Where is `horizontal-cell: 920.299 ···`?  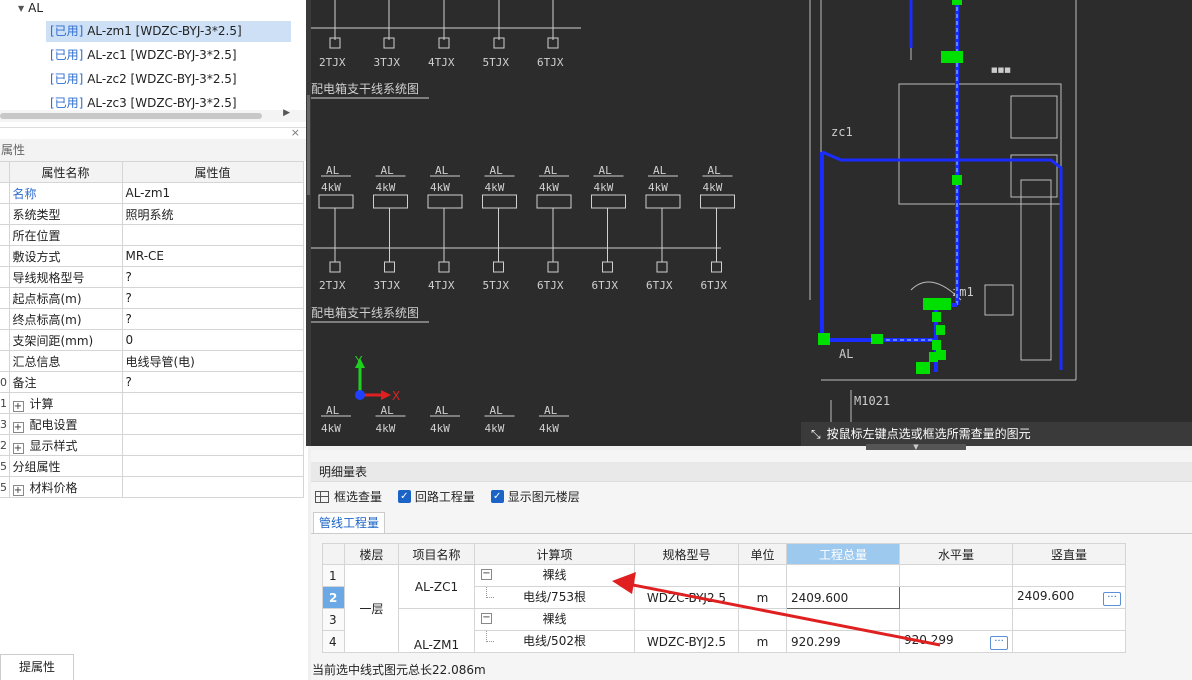
horizontal-cell: 920.299 ··· is located at coordinates (956, 641).